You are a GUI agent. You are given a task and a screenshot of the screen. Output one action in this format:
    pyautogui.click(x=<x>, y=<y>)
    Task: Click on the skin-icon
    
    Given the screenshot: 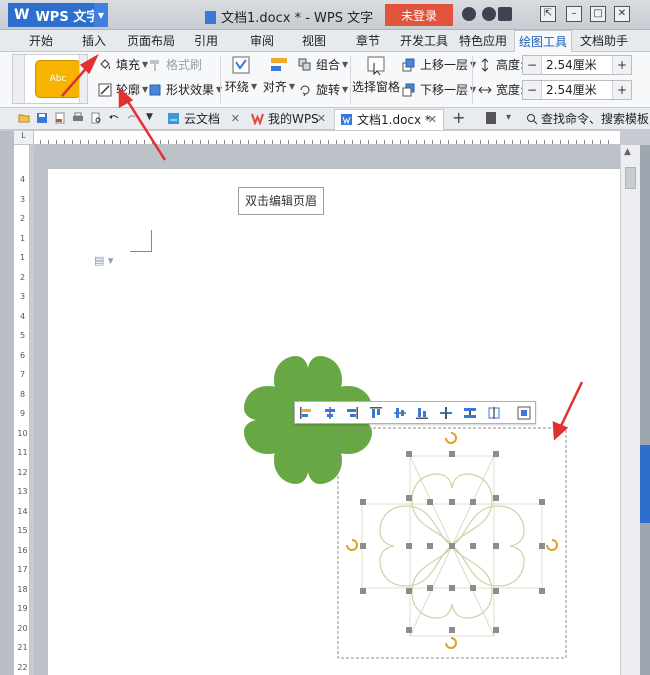 What is the action you would take?
    pyautogui.click(x=469, y=14)
    